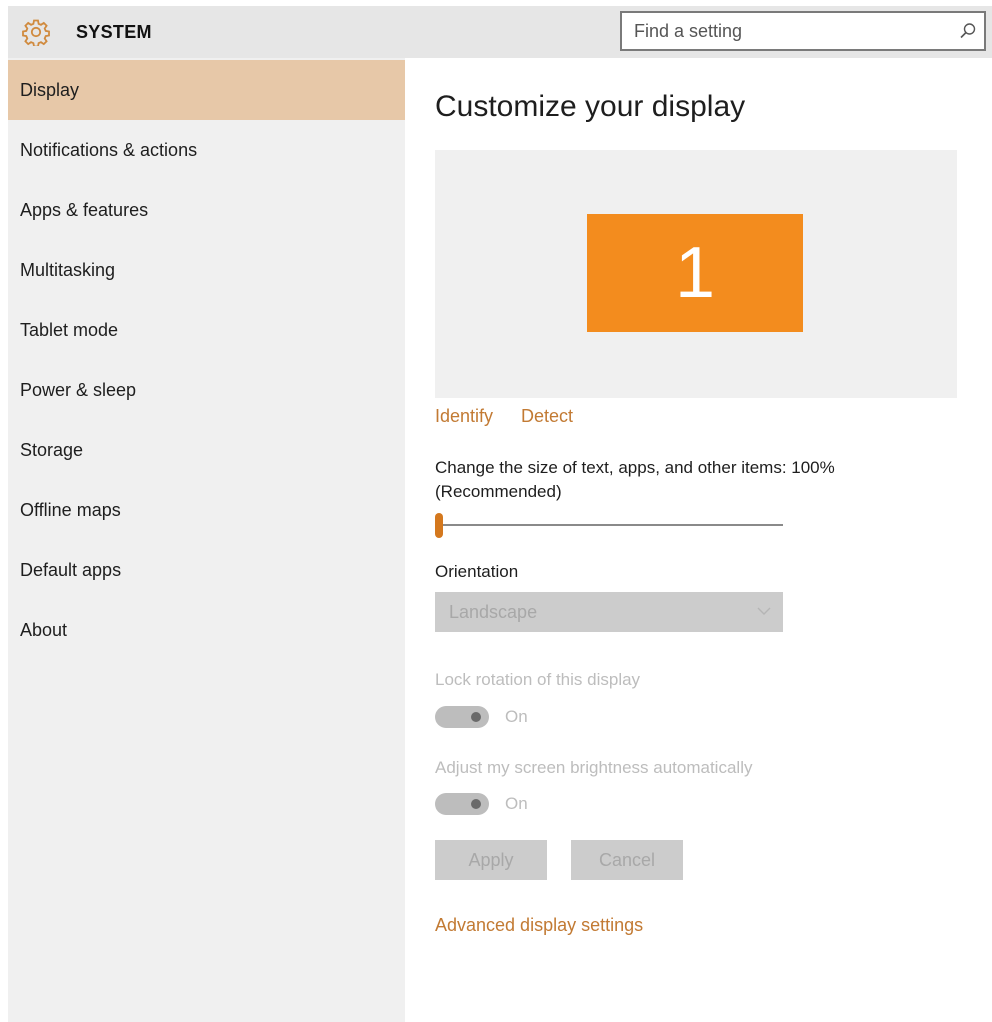 The image size is (992, 1022). What do you see at coordinates (206, 510) in the screenshot?
I see `sidebar-item-offline-maps: Offline maps` at bounding box center [206, 510].